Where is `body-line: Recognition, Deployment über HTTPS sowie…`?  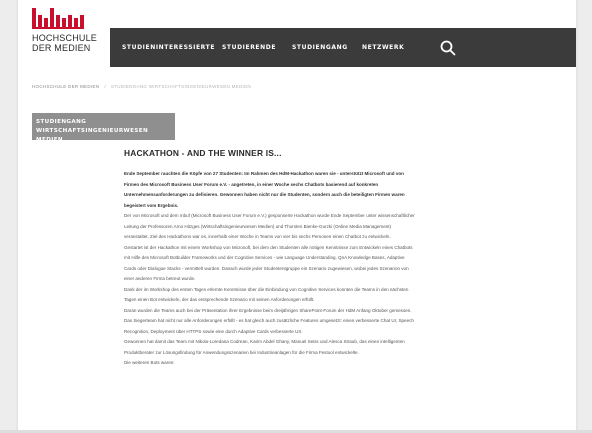
body-line: Recognition, Deployment über HTTPS sowie… is located at coordinates (213, 331).